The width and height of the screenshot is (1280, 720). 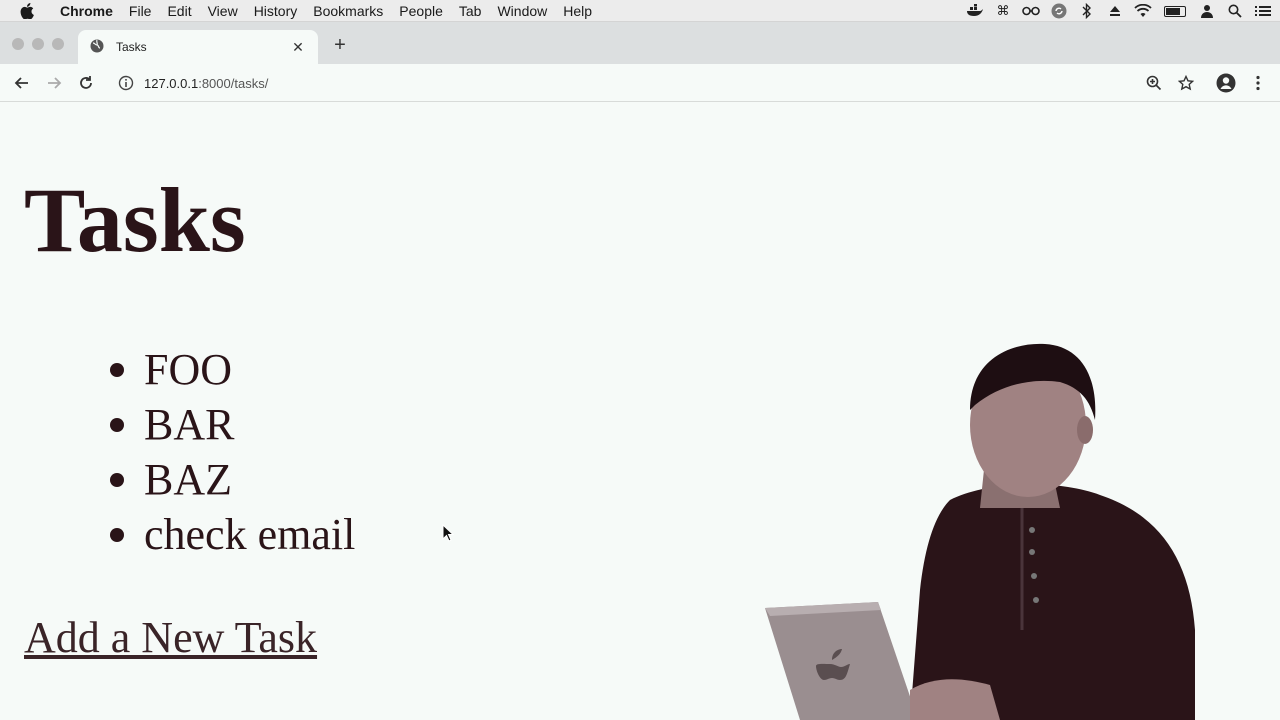 What do you see at coordinates (448, 535) in the screenshot?
I see `mouse-cursor-icon` at bounding box center [448, 535].